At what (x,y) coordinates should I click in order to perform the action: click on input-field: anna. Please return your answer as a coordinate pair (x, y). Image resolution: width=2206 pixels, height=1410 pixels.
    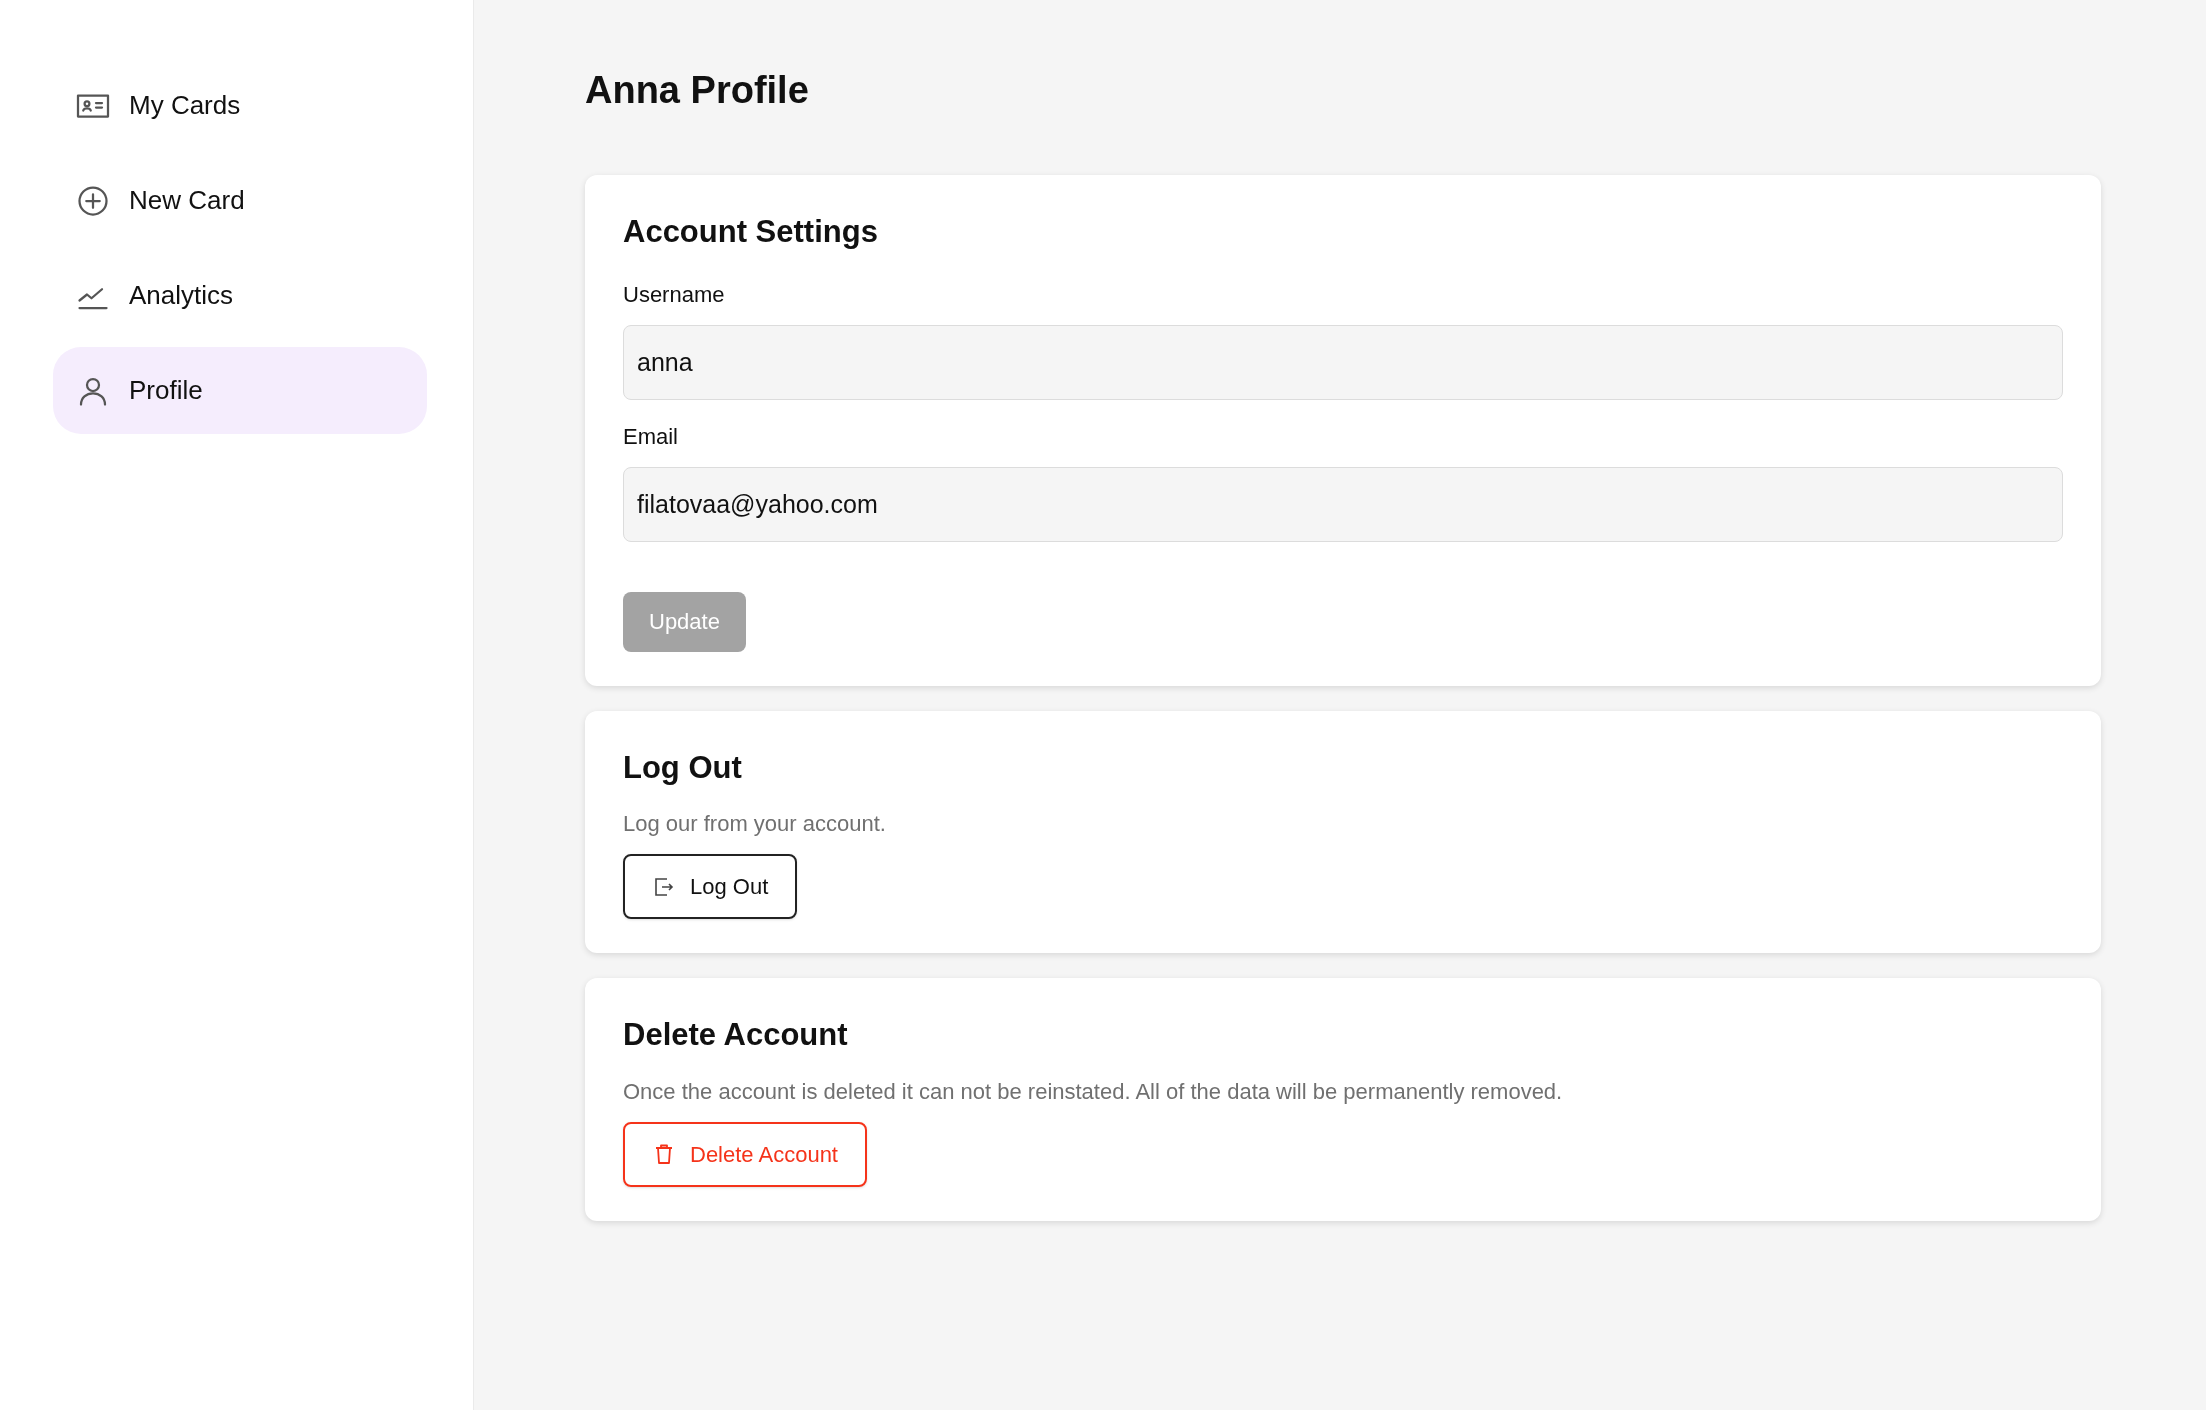
    Looking at the image, I should click on (1343, 362).